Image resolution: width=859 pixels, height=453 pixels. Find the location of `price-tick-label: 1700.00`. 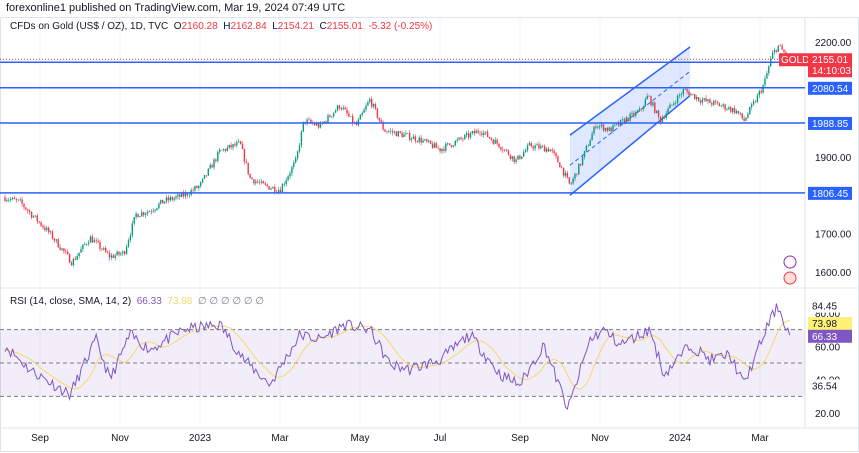

price-tick-label: 1700.00 is located at coordinates (833, 235).